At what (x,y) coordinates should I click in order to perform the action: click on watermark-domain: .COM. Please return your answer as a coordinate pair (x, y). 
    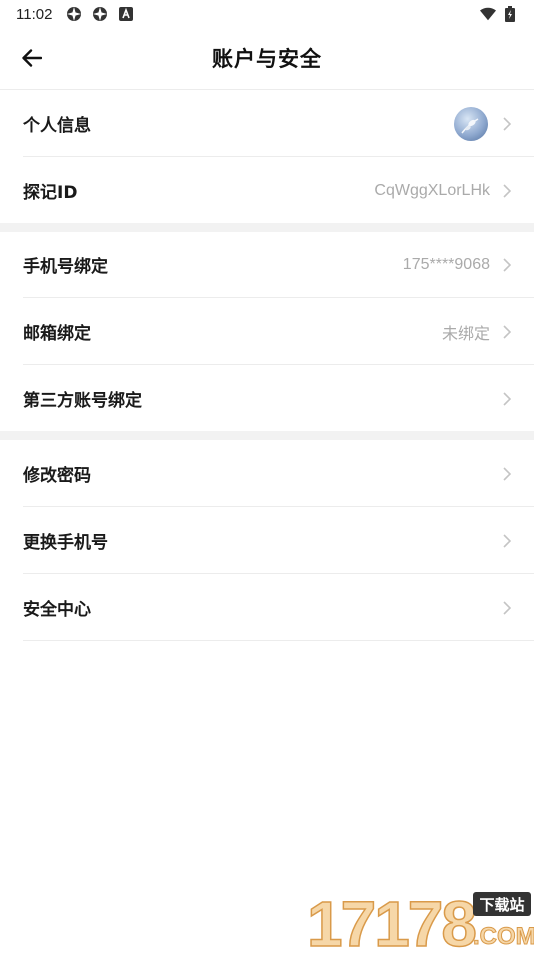
    Looking at the image, I should click on (503, 936).